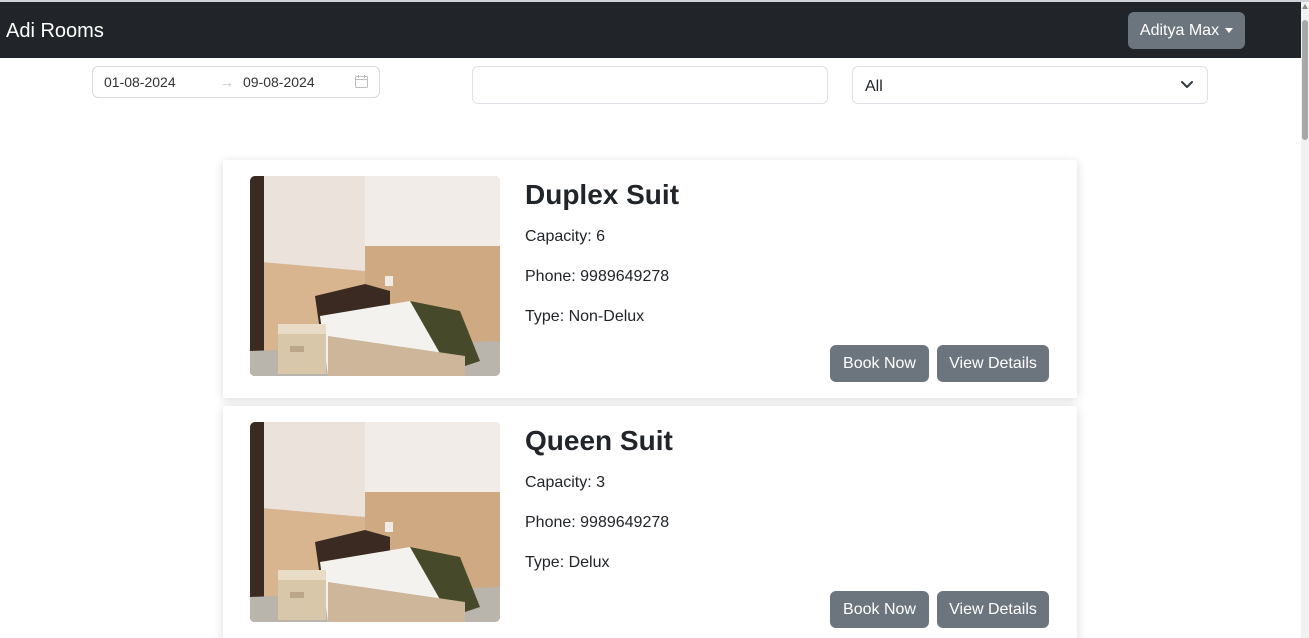 This screenshot has height=638, width=1309. I want to click on room-type: Type: Delux, so click(567, 562).